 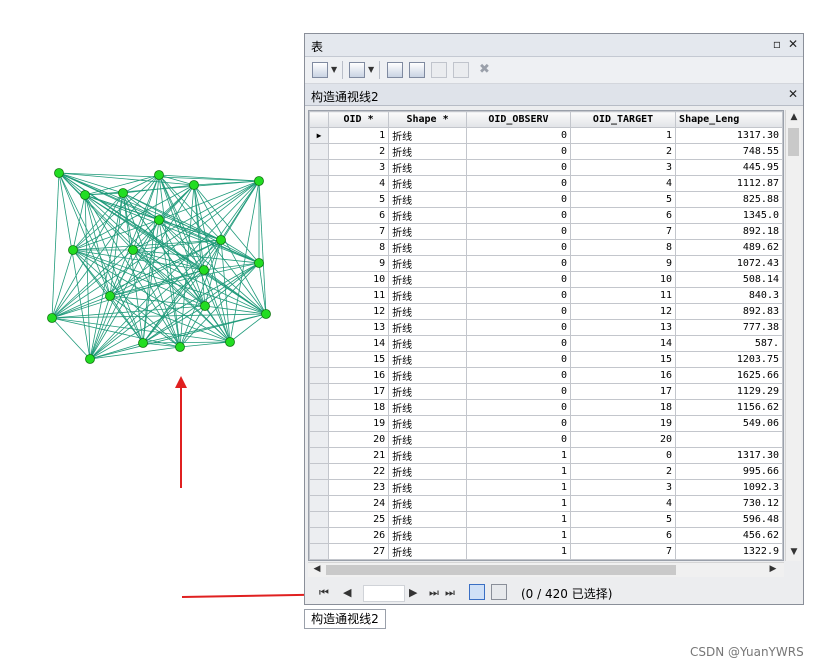 What do you see at coordinates (358, 455) in the screenshot?
I see `table-cell: 21` at bounding box center [358, 455].